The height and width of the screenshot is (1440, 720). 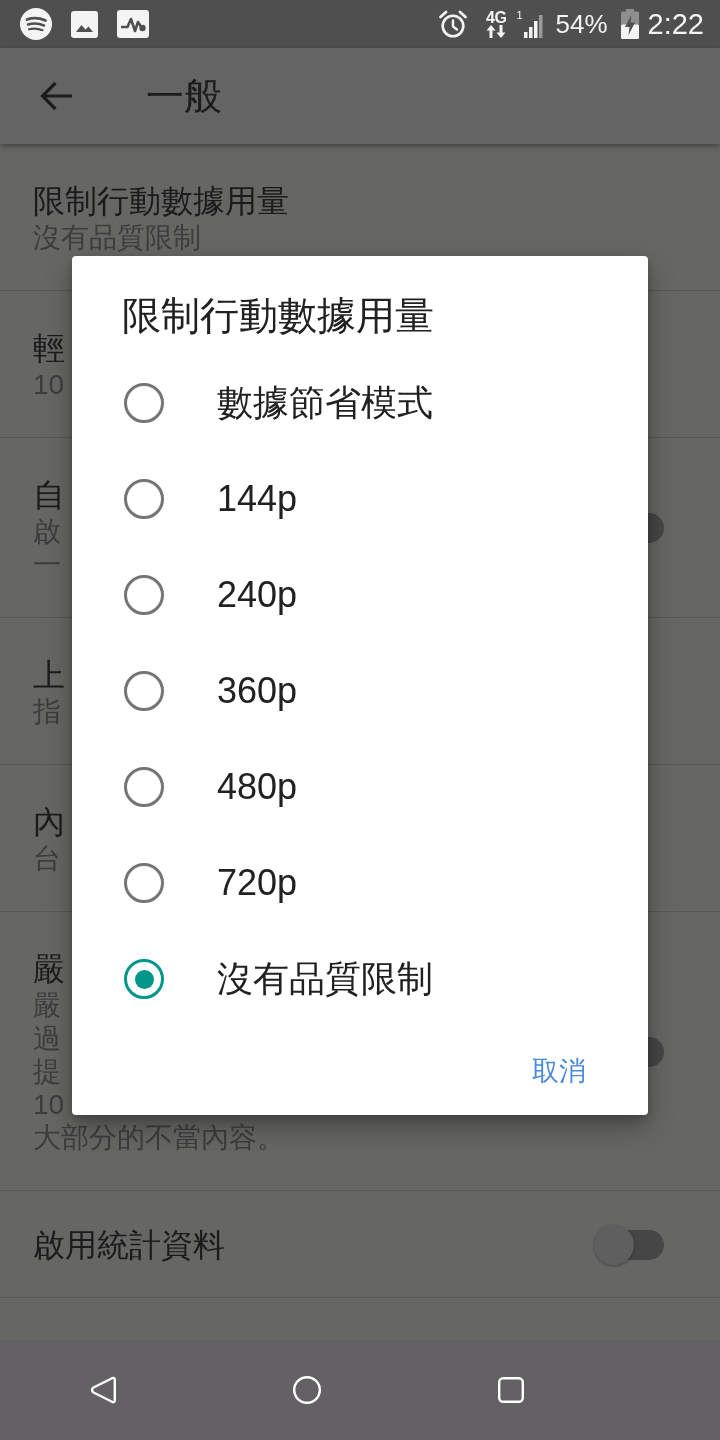 I want to click on option-label: 240p, so click(x=257, y=595).